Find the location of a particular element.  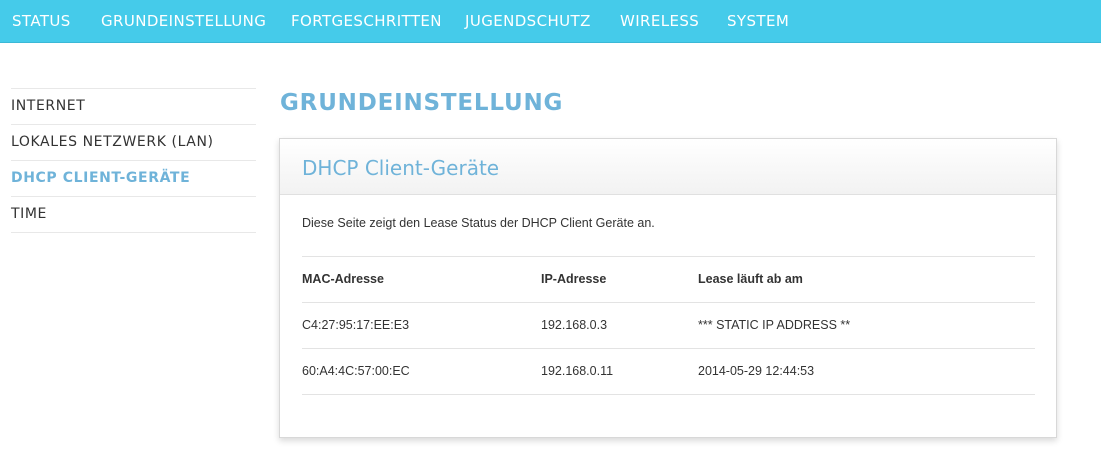

cell-mac: C4:27:95:17:EE:E3 is located at coordinates (356, 325).